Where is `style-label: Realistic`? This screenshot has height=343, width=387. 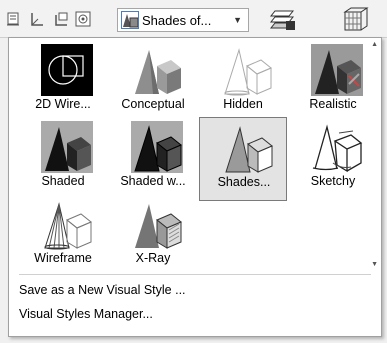 style-label: Realistic is located at coordinates (333, 104).